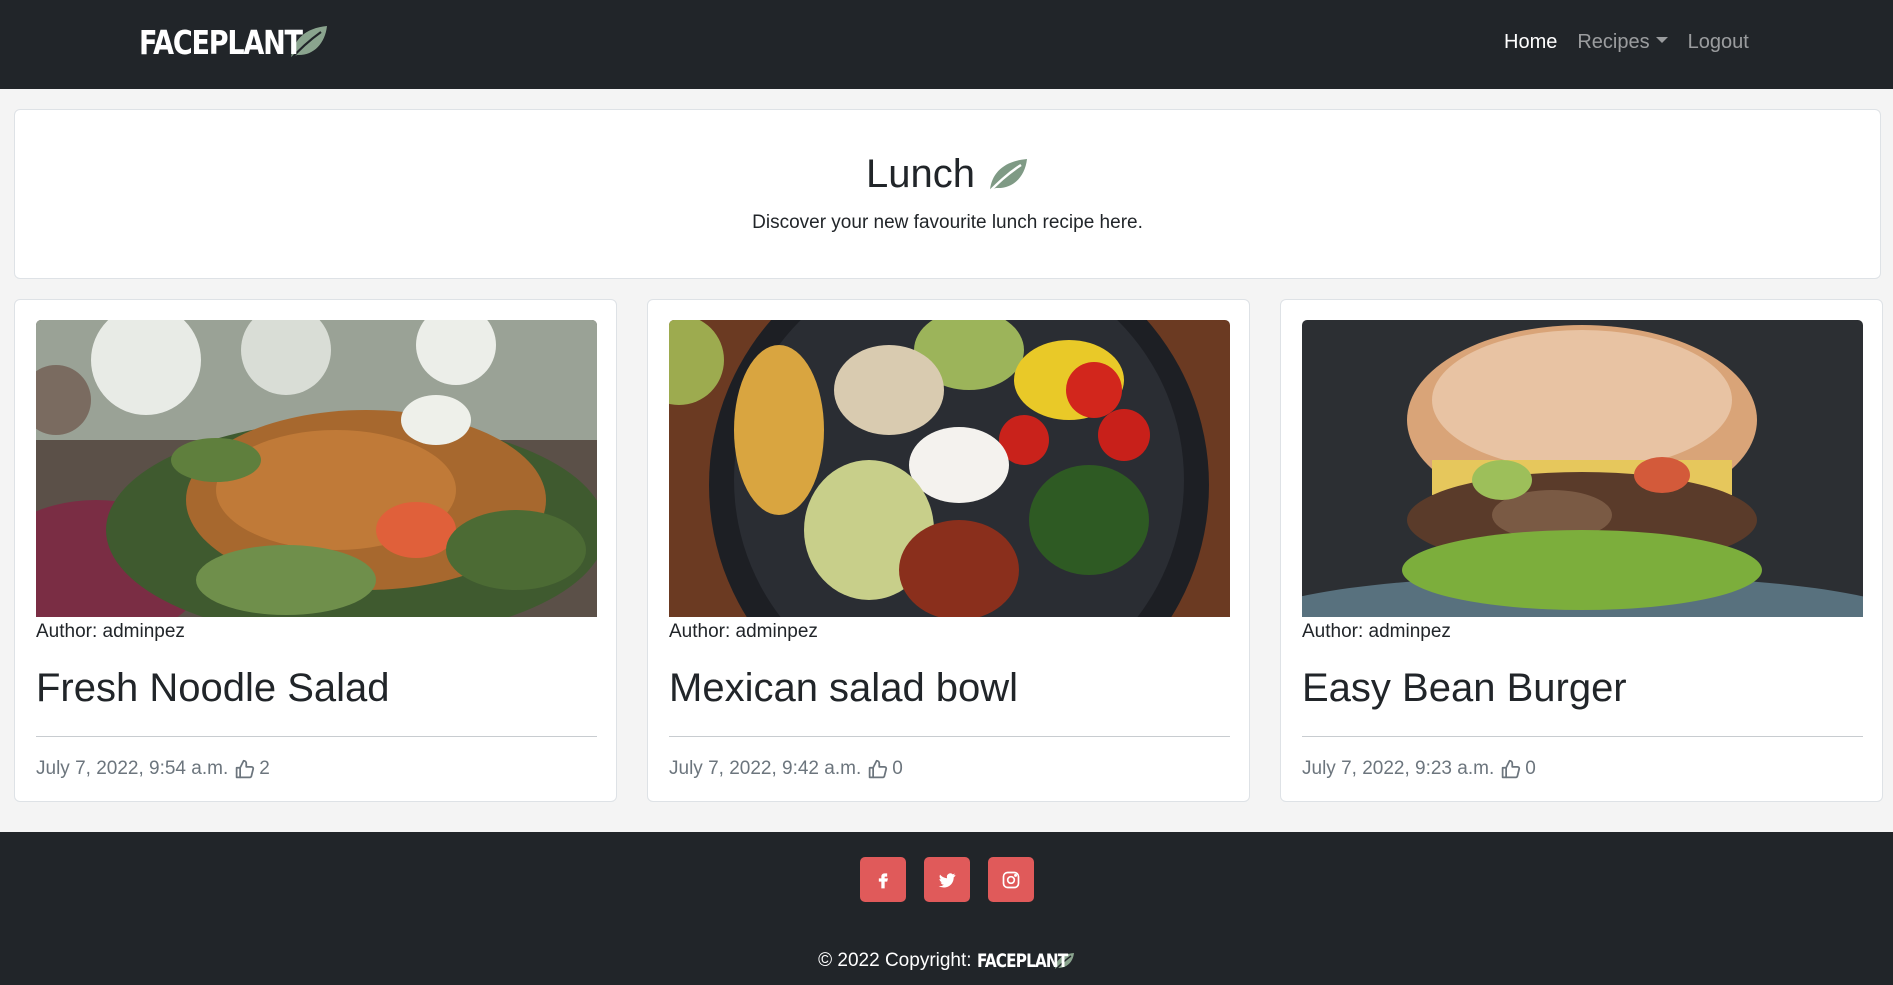 This screenshot has height=985, width=1893. I want to click on noodle-salad-photo, so click(316, 468).